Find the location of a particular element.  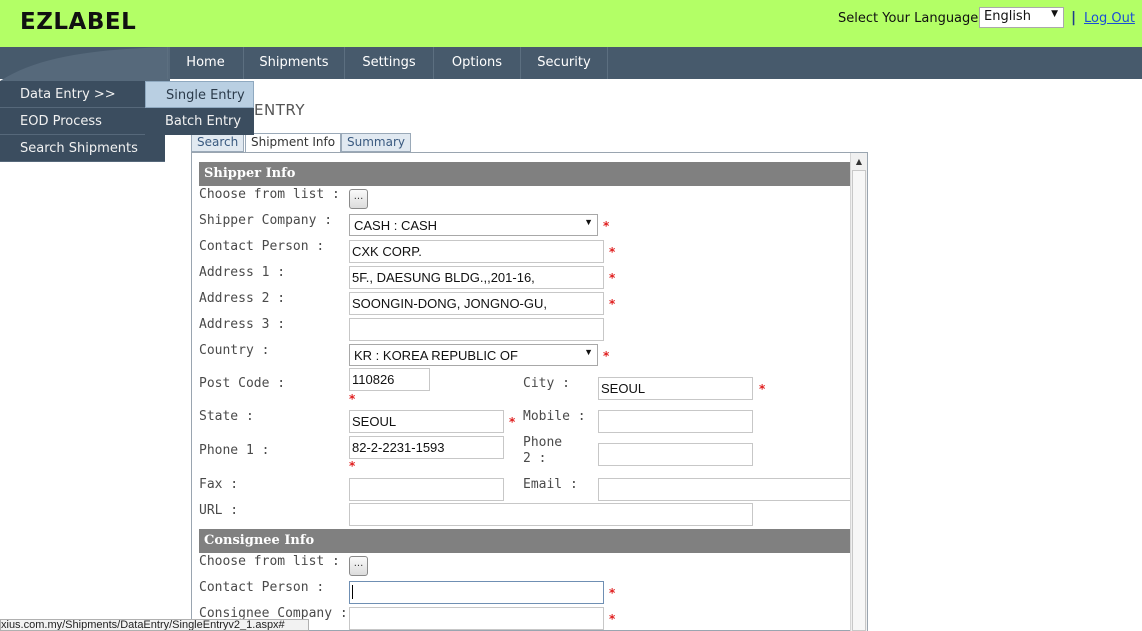

menu-item-eod-process: EOD Process is located at coordinates (82, 121).